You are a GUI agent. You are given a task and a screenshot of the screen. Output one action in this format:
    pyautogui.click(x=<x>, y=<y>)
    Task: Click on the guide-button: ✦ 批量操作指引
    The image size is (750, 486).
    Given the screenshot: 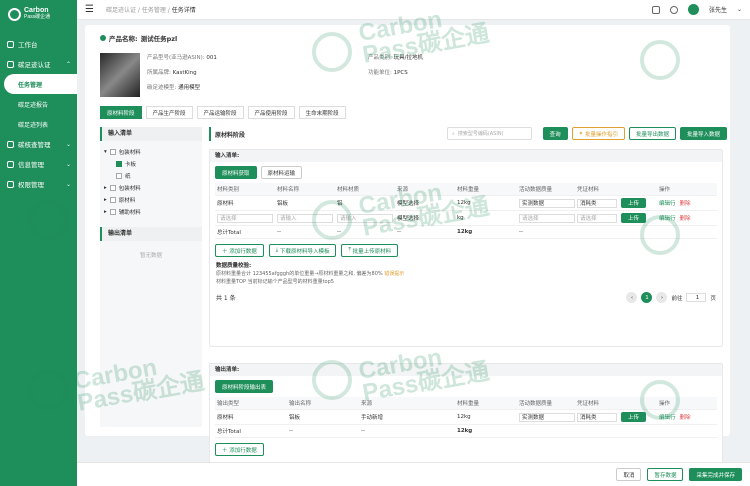 What is the action you would take?
    pyautogui.click(x=598, y=133)
    